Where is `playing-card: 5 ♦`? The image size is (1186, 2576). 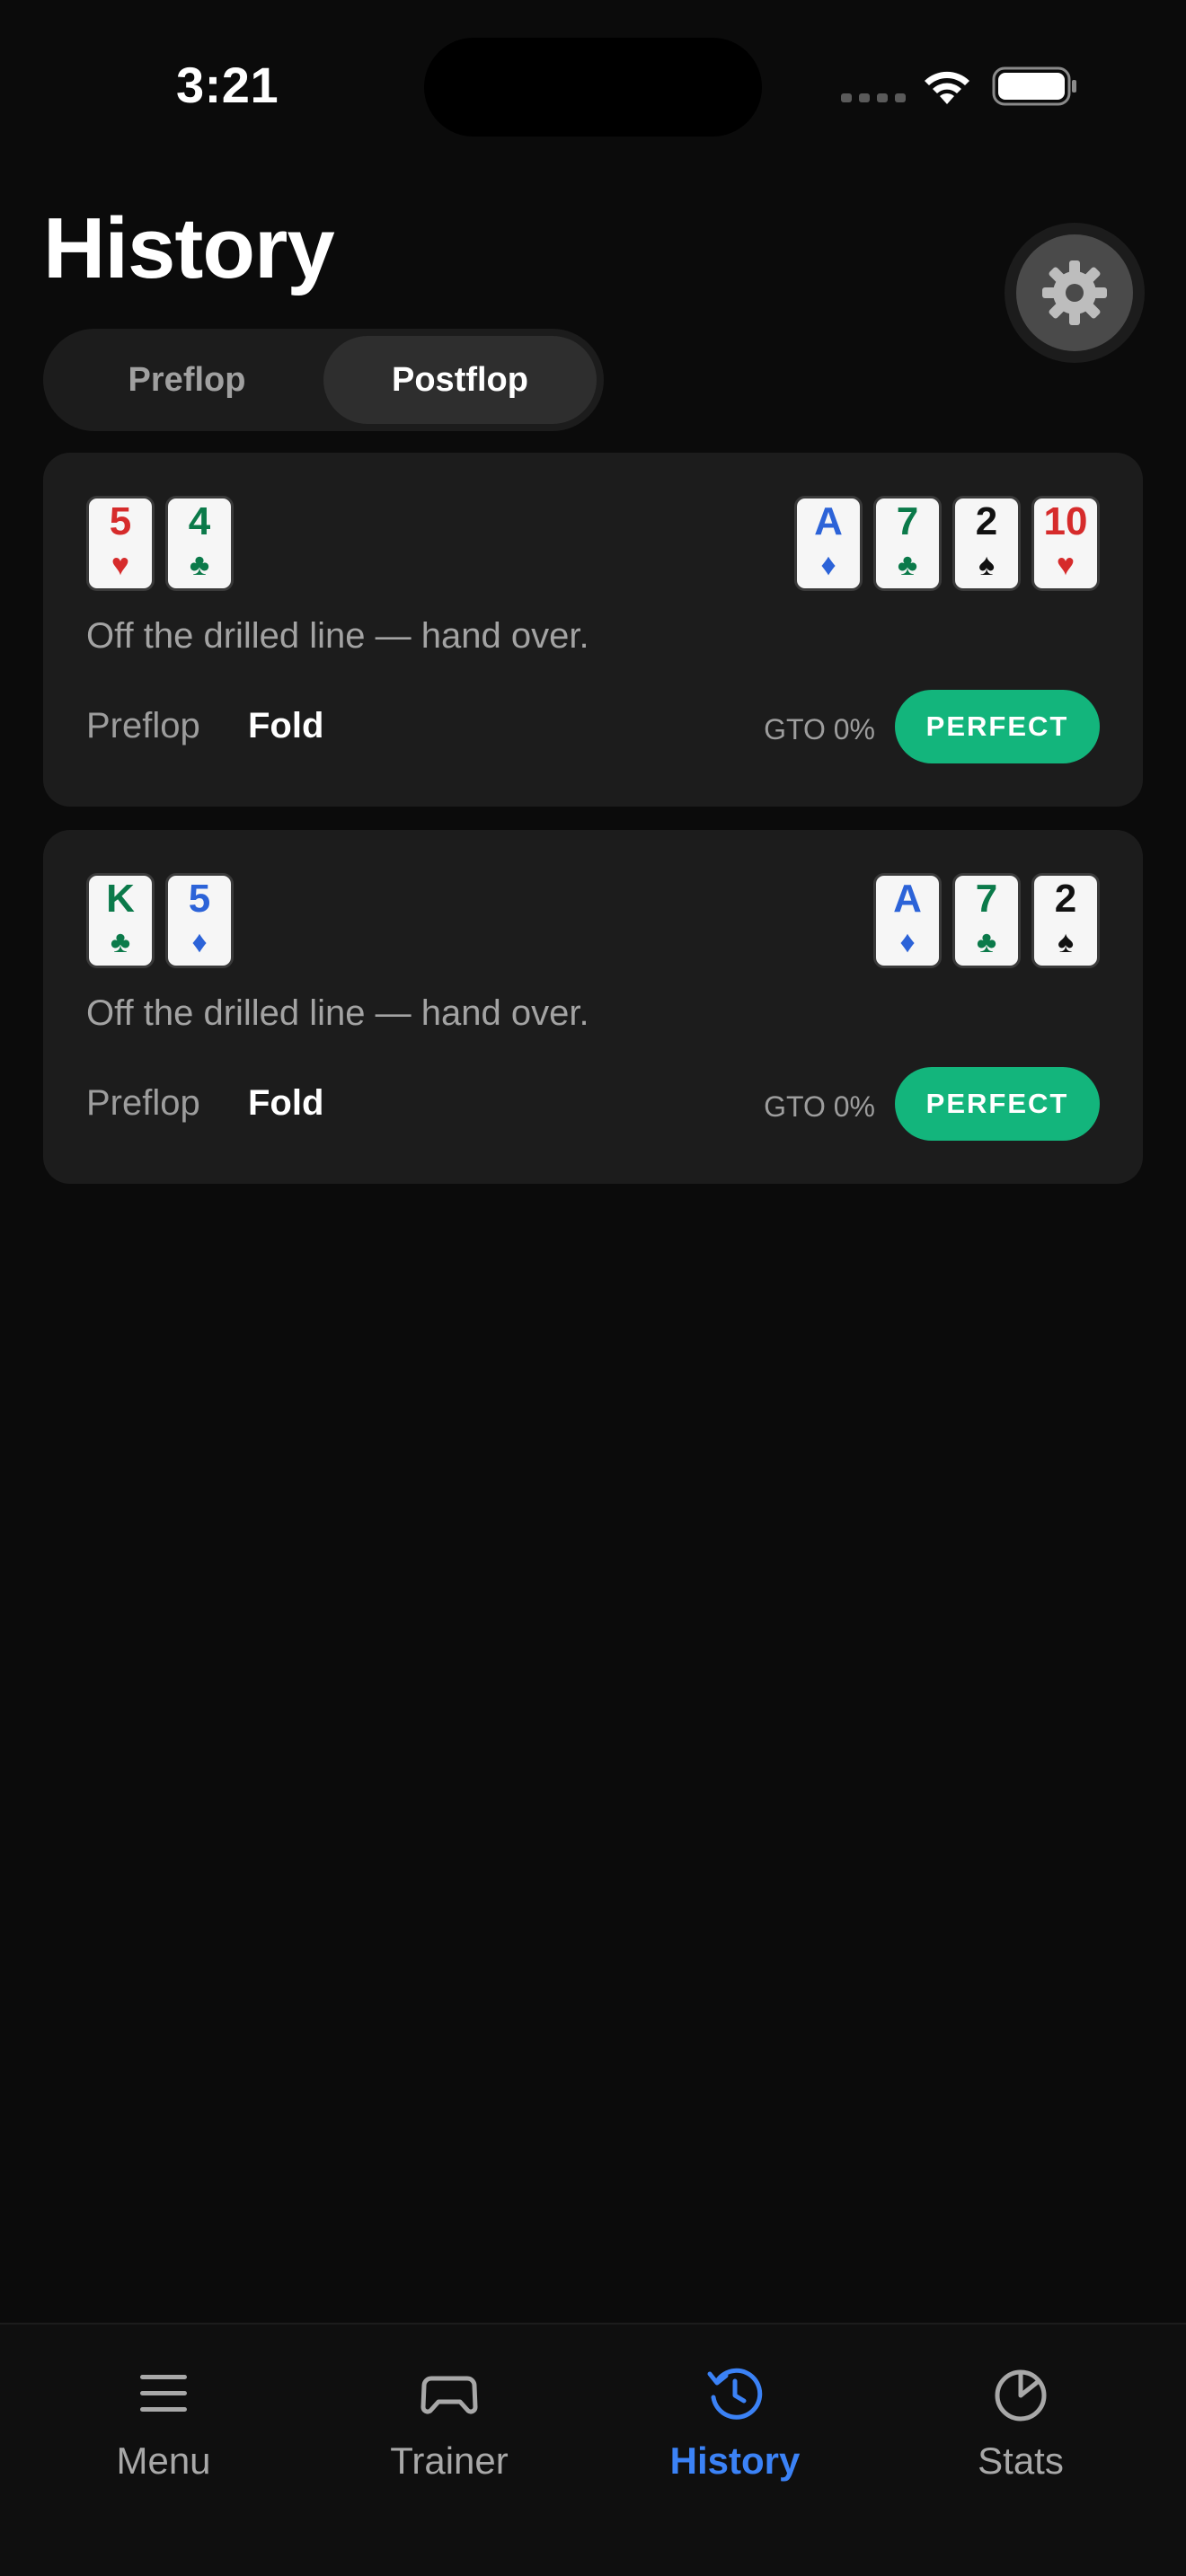 playing-card: 5 ♦ is located at coordinates (199, 920).